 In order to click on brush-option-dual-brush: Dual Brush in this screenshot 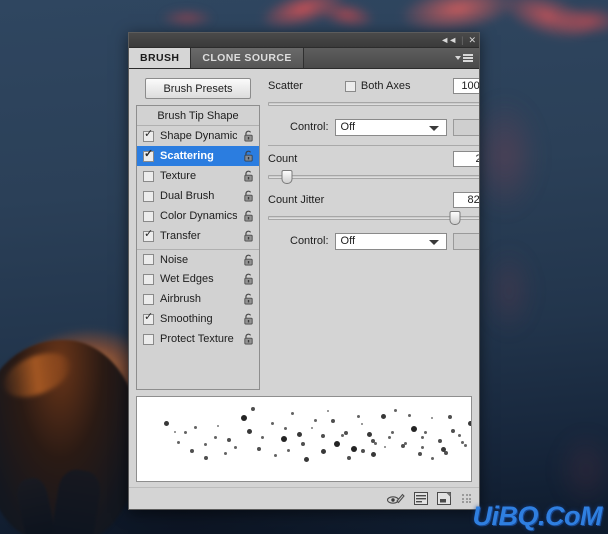, I will do `click(198, 196)`.